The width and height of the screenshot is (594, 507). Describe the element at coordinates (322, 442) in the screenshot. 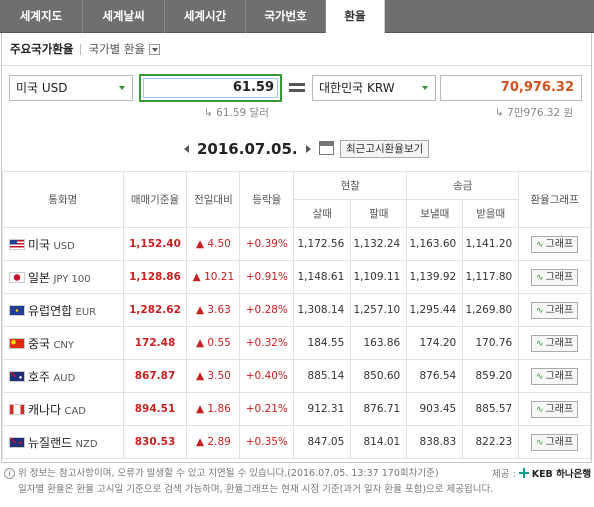

I see `cash-buy: 847.05` at that location.